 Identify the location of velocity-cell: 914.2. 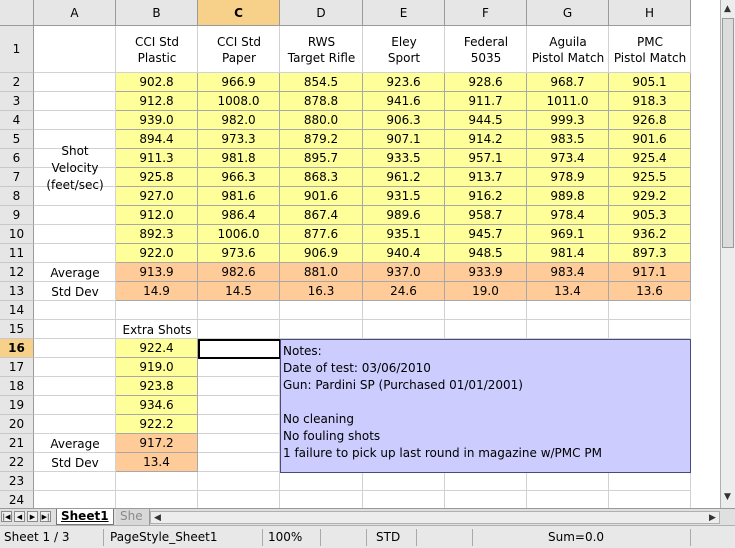
(486, 139).